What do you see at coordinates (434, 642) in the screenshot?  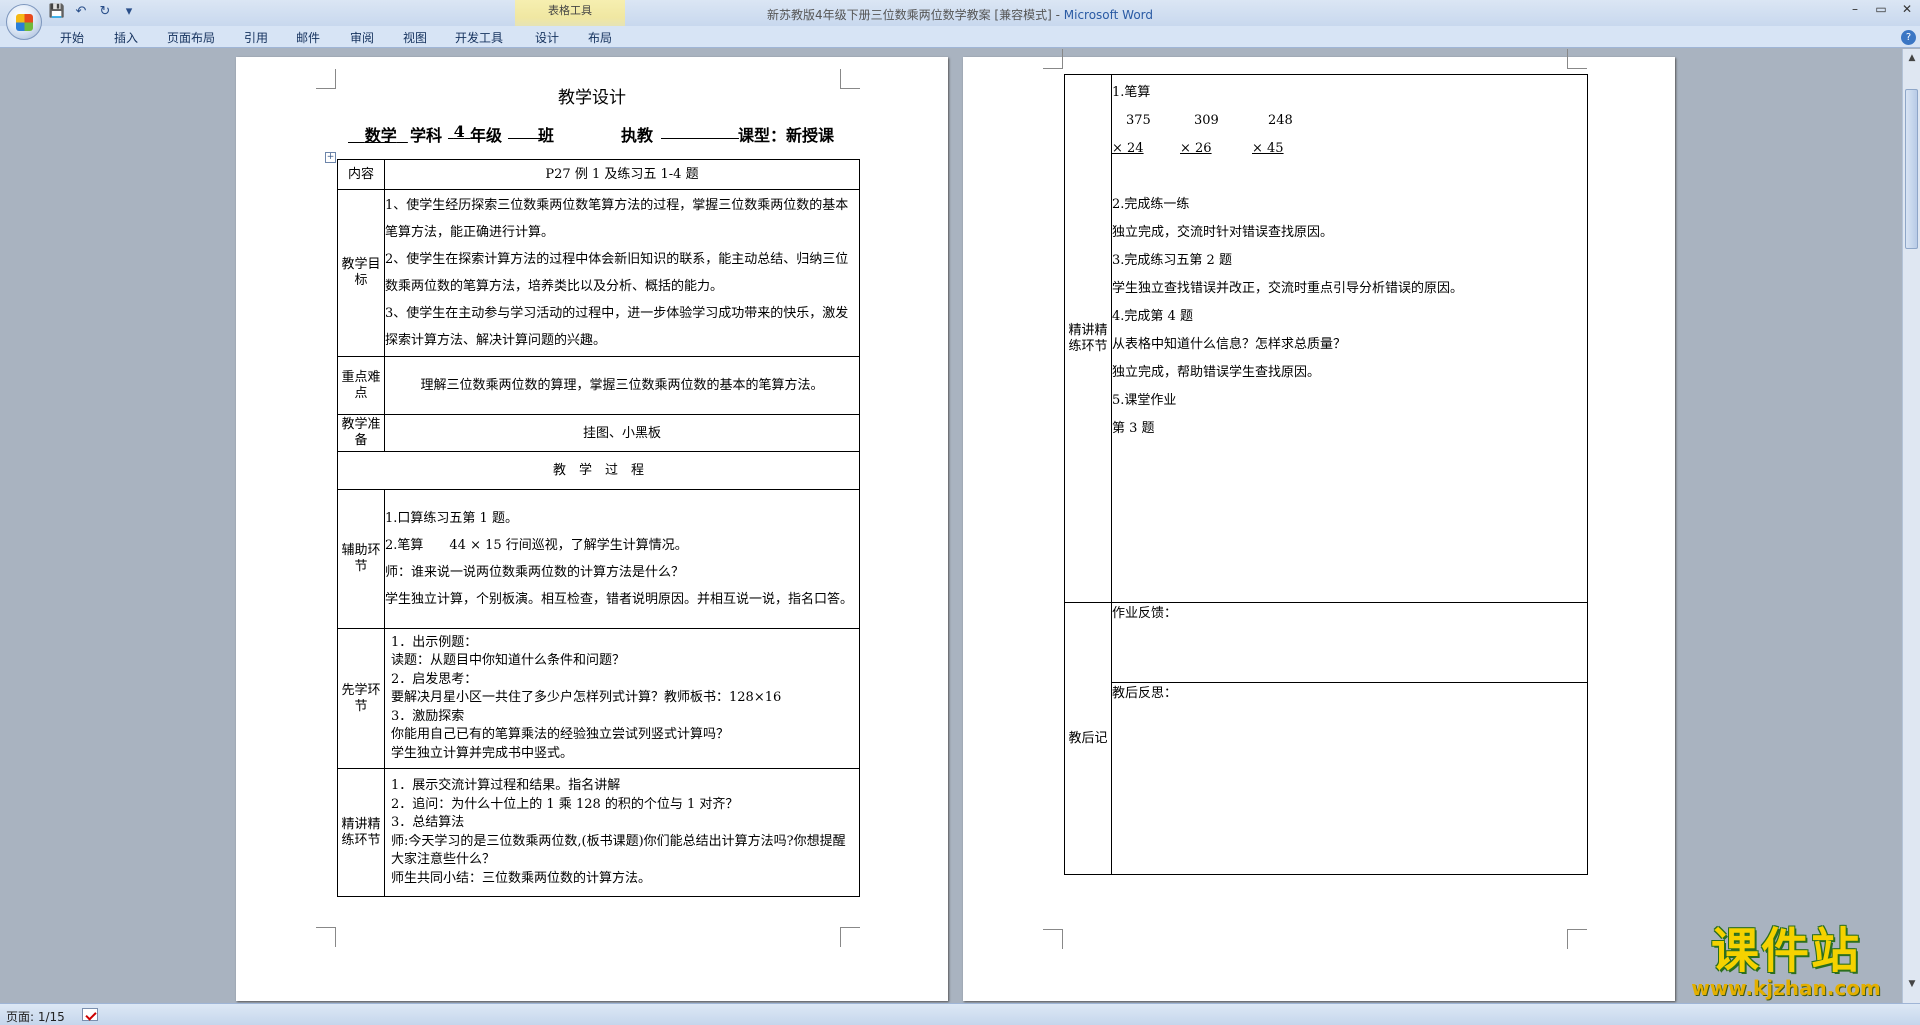 I see `list-item: 1．出示例题：` at bounding box center [434, 642].